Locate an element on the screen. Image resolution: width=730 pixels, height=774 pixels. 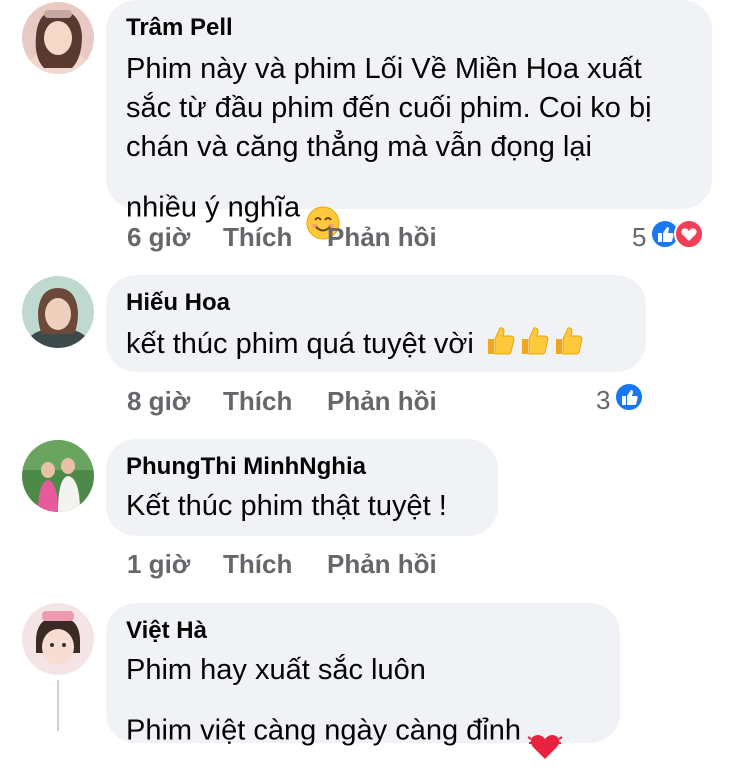
comment-time: 6 giờ is located at coordinates (158, 237).